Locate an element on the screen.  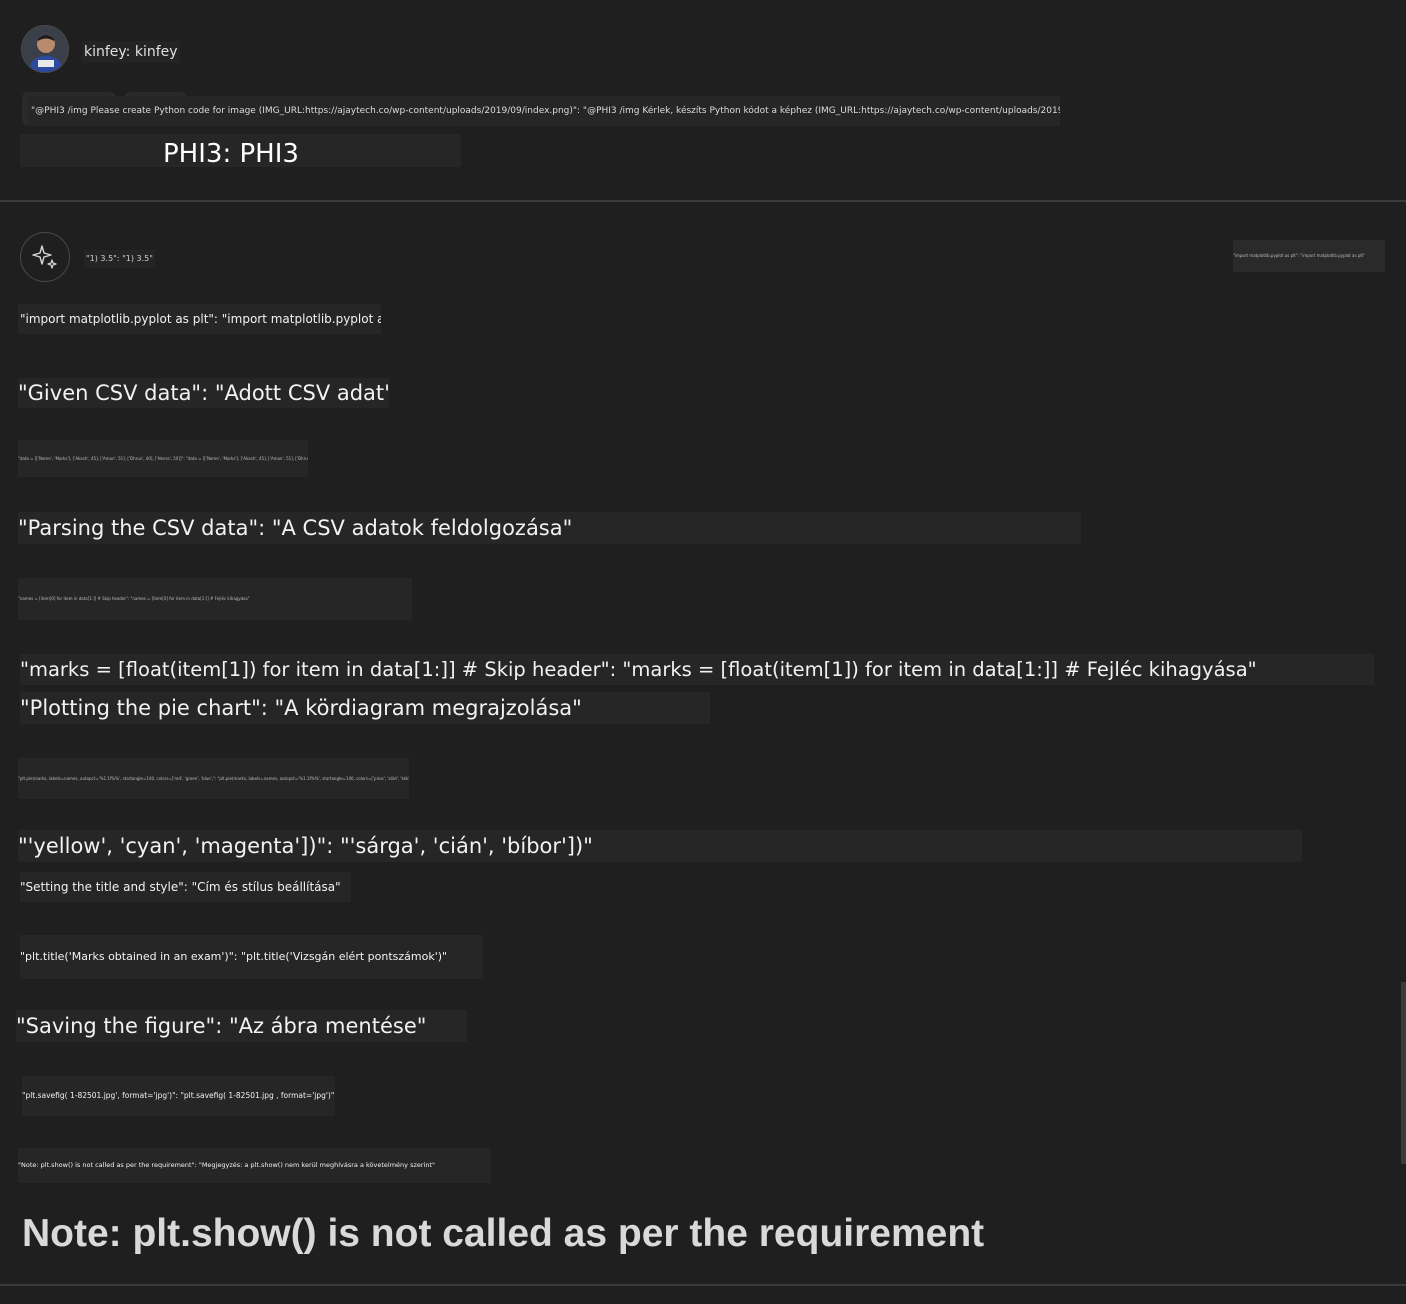
sparkle-icon is located at coordinates (44, 257).